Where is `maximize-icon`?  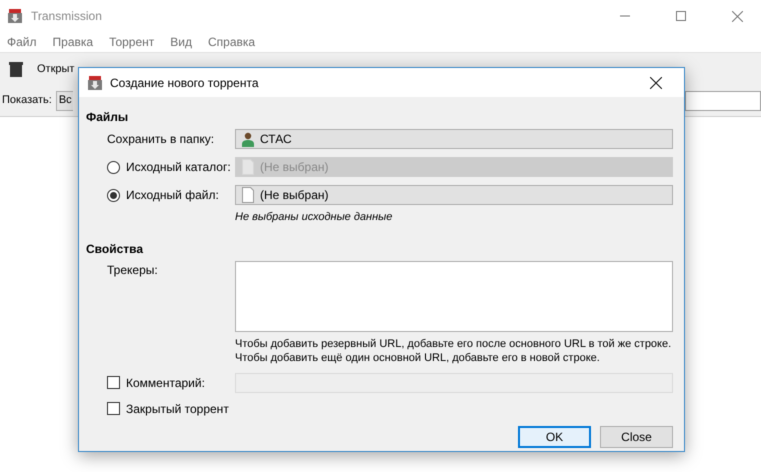 maximize-icon is located at coordinates (681, 16).